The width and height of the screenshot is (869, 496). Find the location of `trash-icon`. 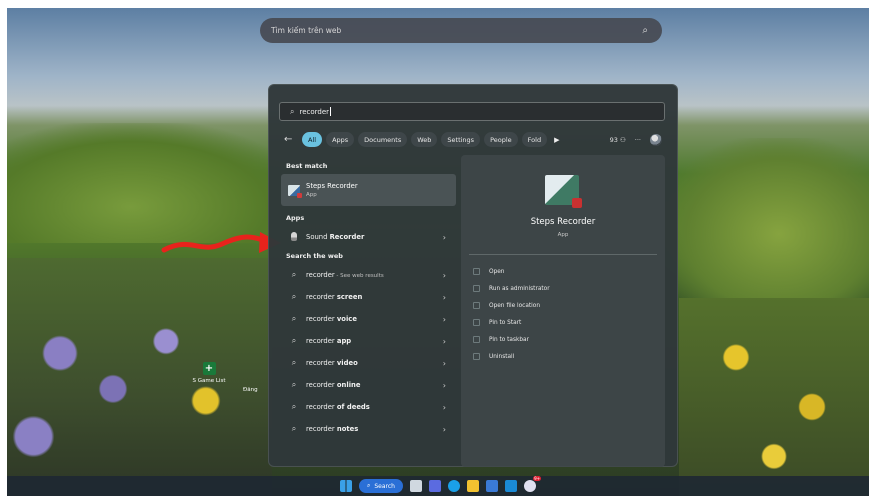

trash-icon is located at coordinates (476, 356).